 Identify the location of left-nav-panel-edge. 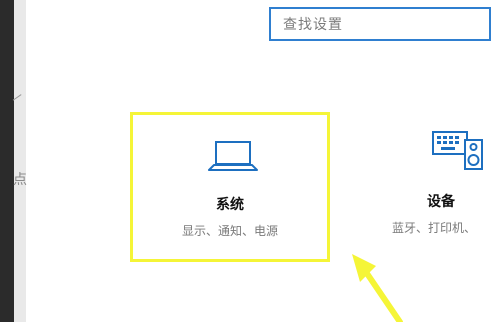
(20, 161).